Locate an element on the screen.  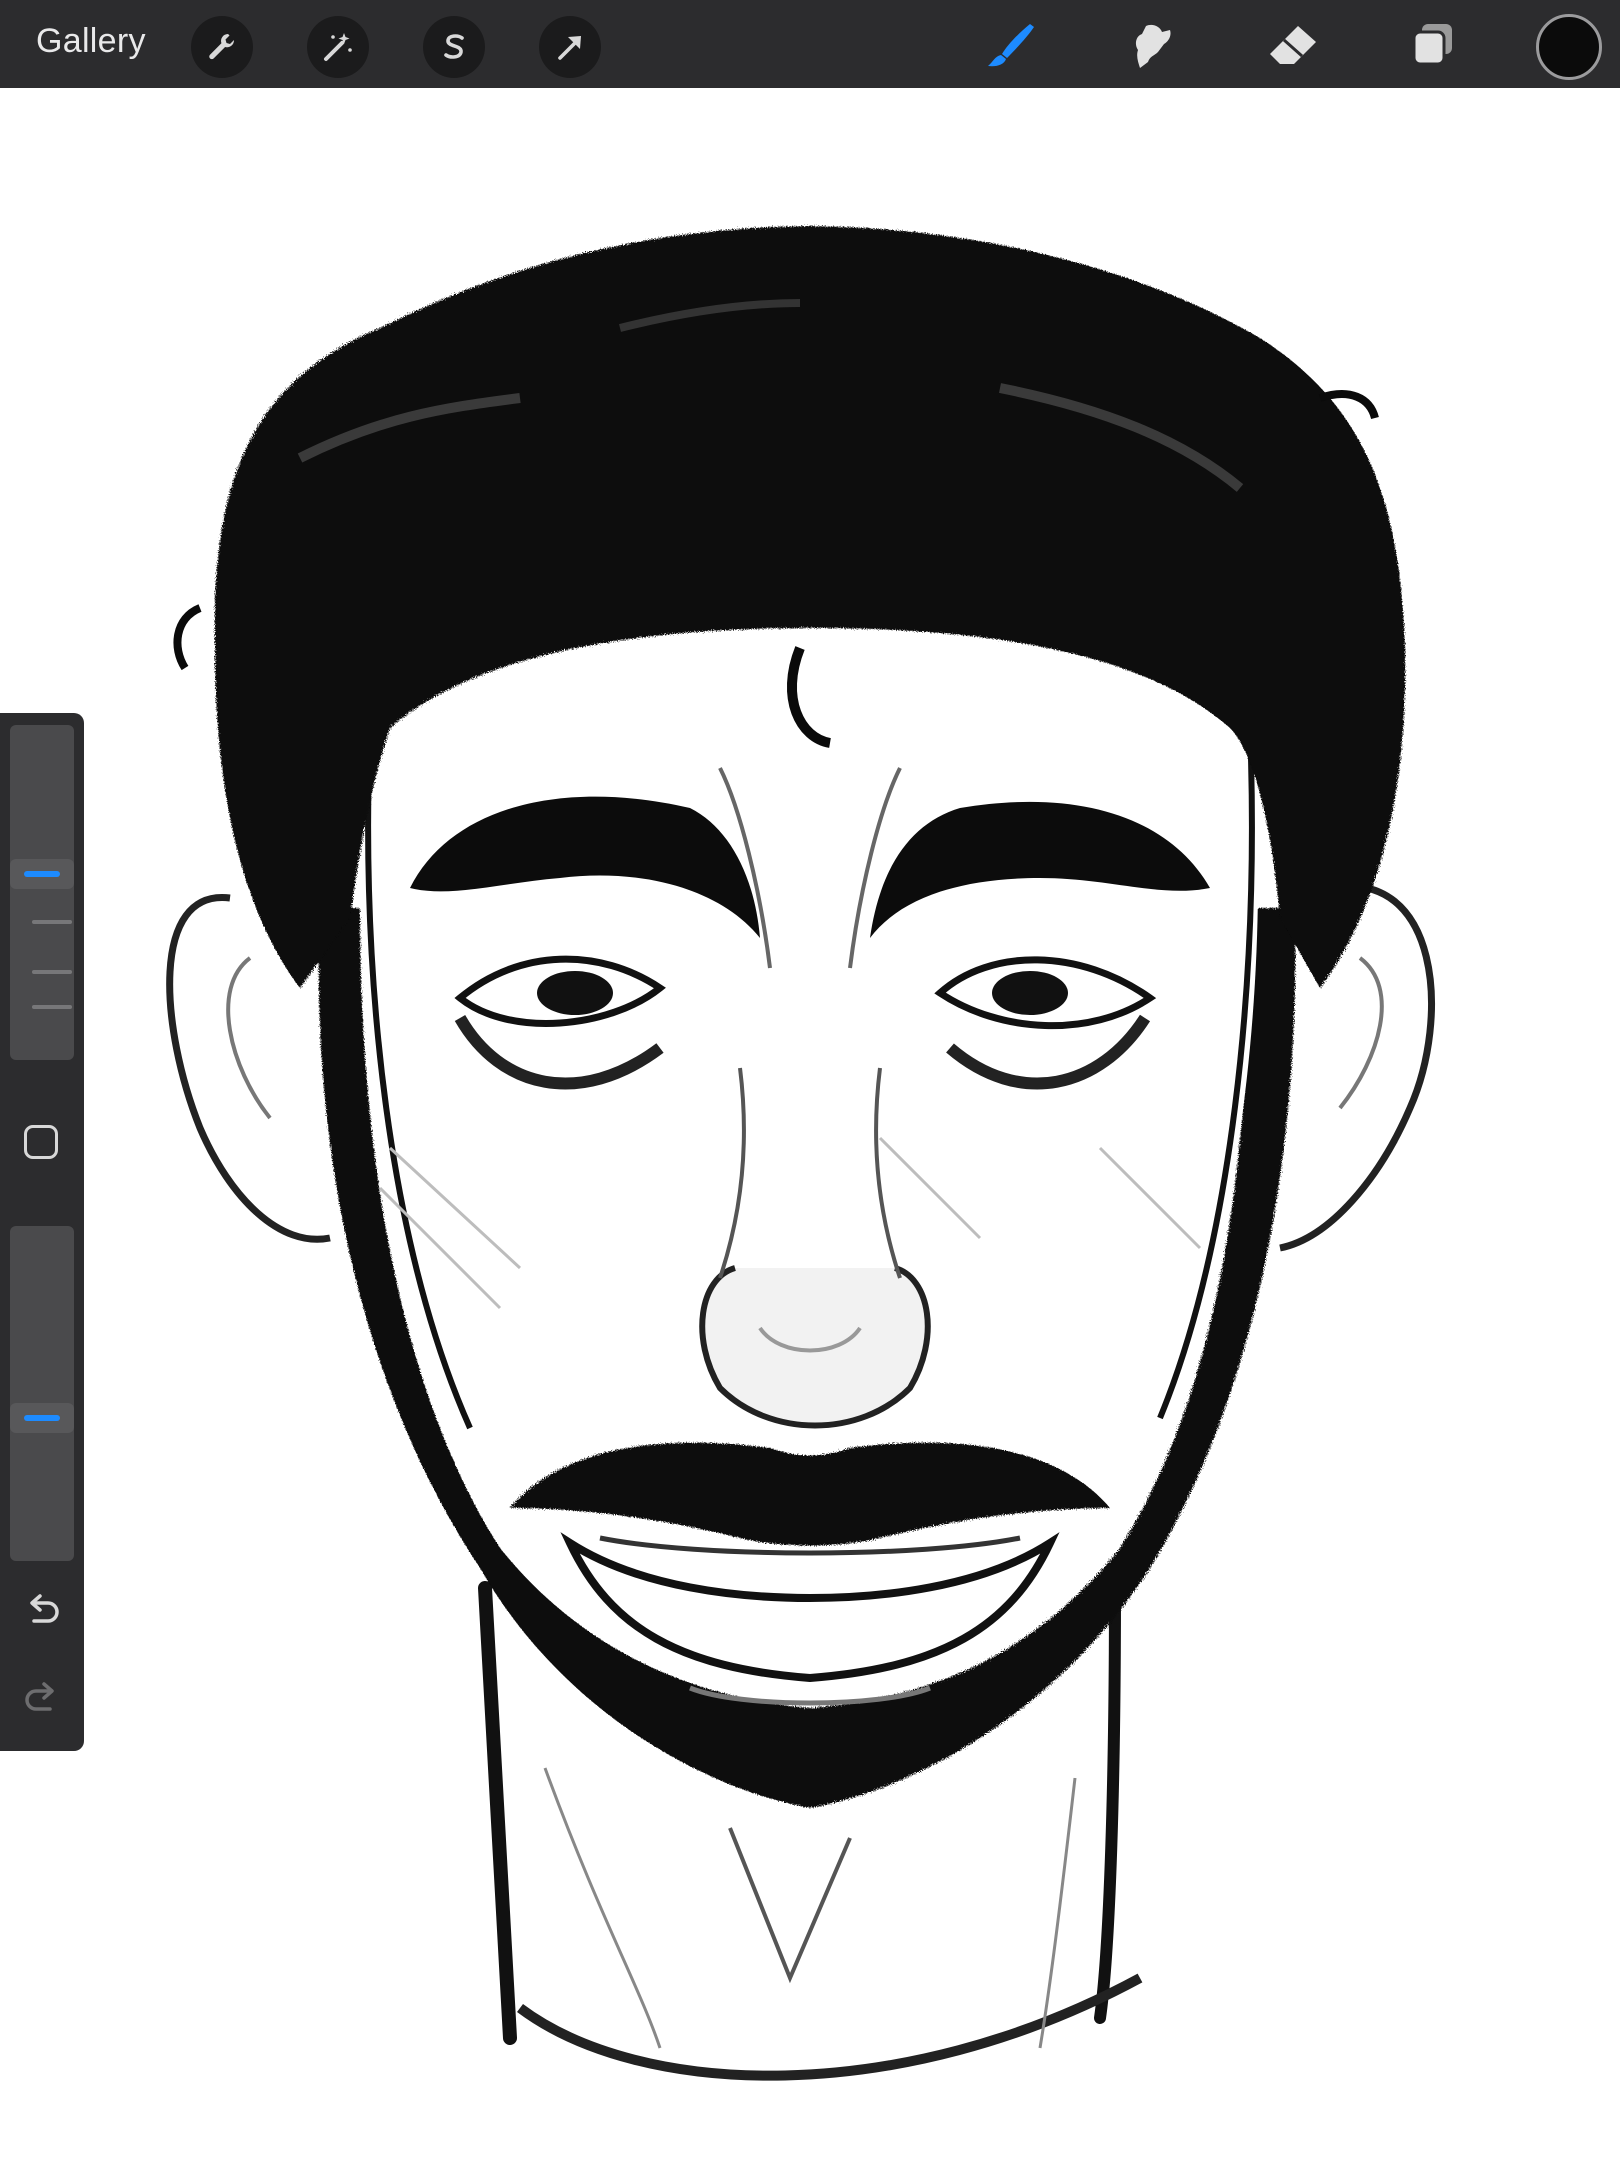
side-bar is located at coordinates (42, 1232).